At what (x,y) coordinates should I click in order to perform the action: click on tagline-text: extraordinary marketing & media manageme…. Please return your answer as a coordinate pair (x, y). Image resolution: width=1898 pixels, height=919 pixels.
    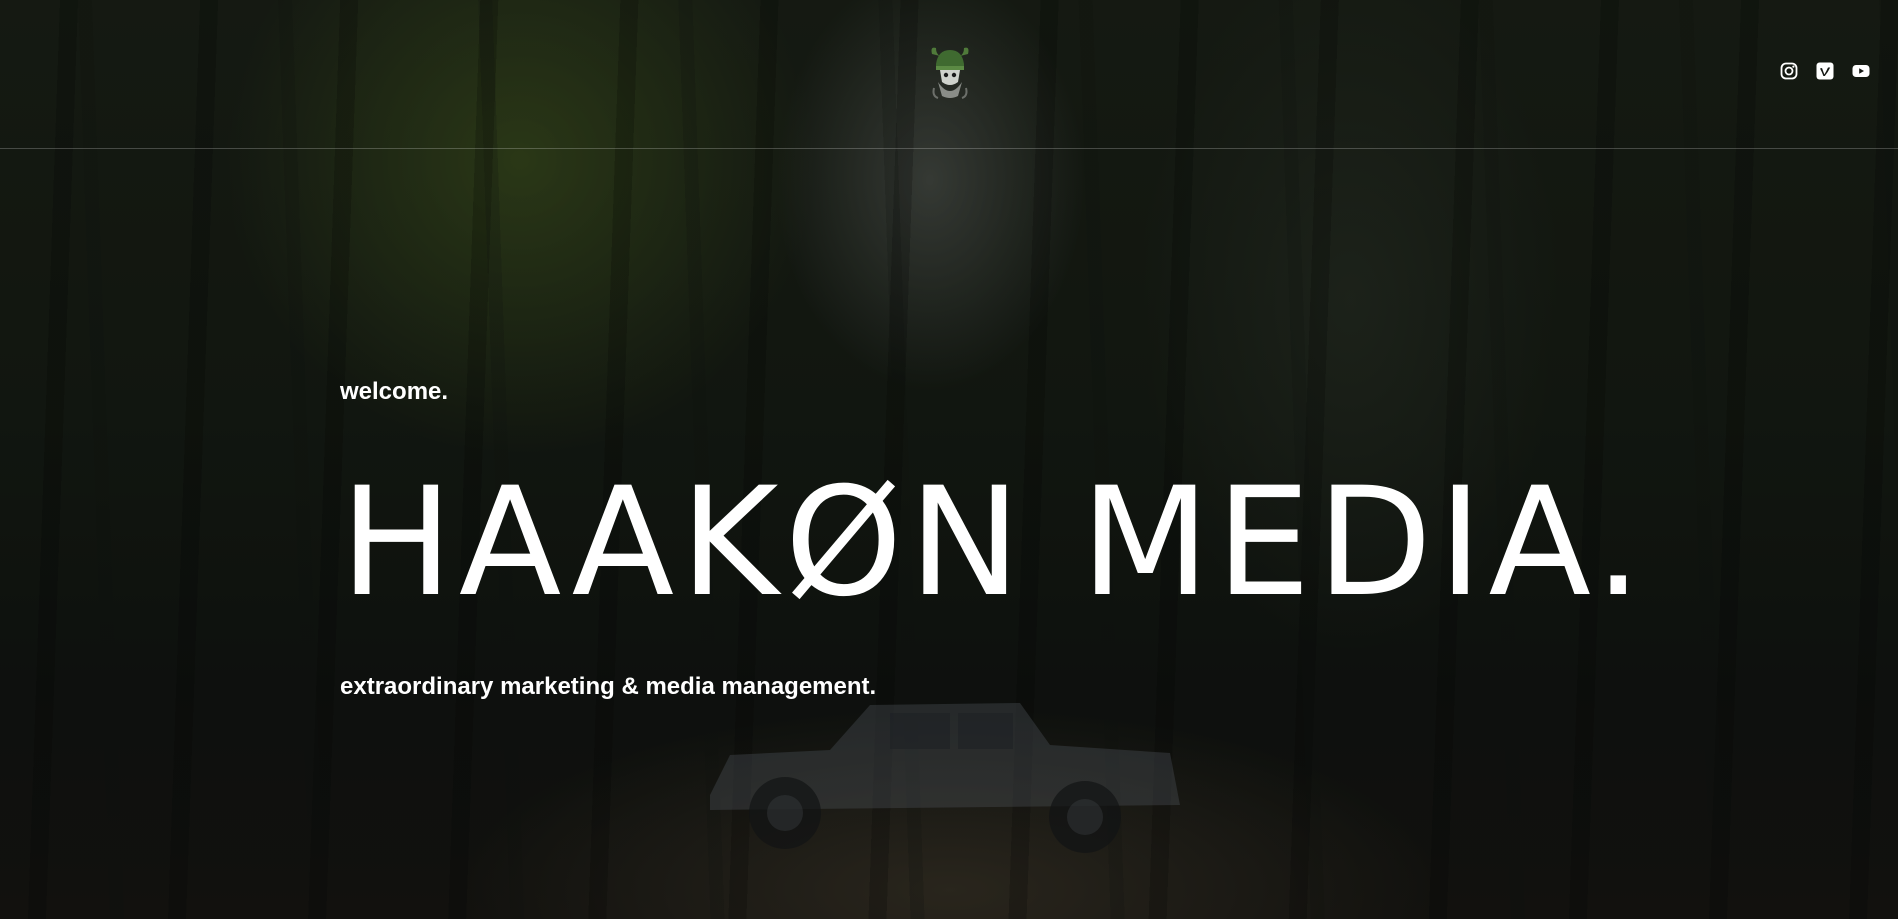
    Looking at the image, I should click on (608, 686).